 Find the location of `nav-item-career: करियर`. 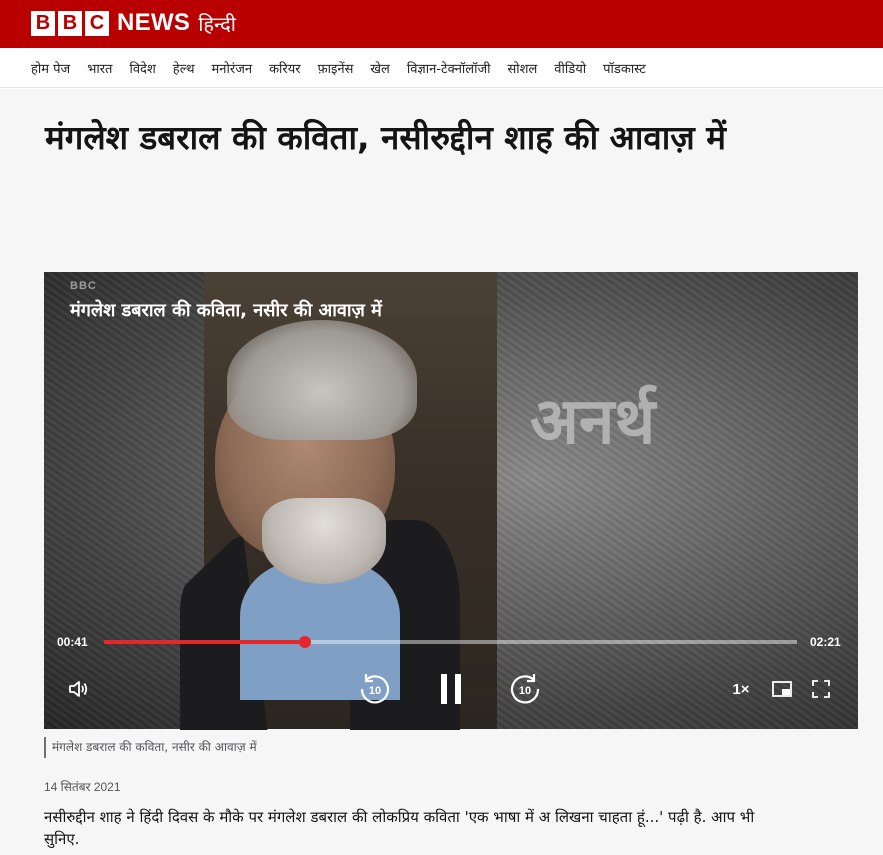

nav-item-career: करियर is located at coordinates (285, 68).